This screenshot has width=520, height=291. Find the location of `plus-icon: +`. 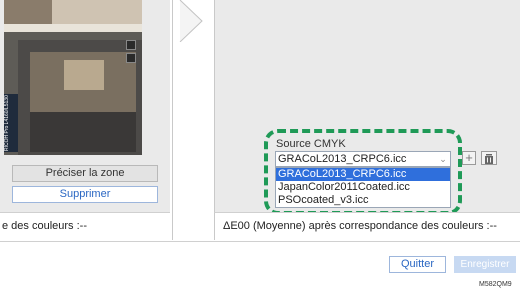

plus-icon: + is located at coordinates (469, 157).